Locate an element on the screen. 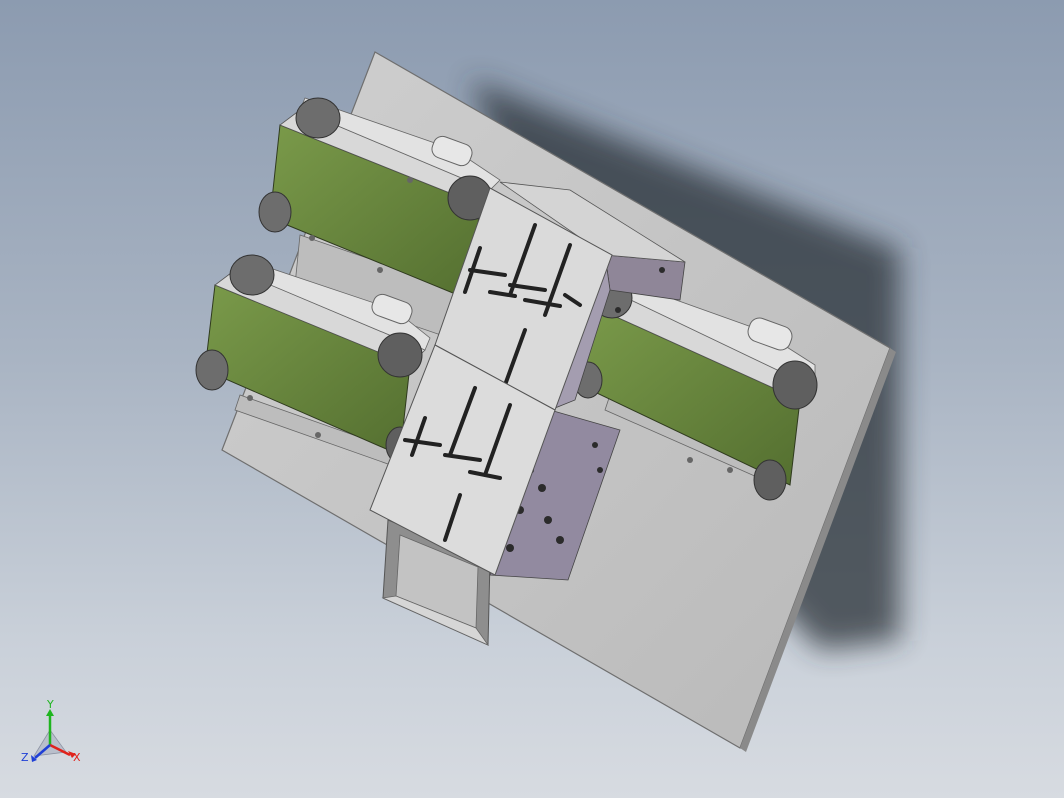 This screenshot has width=1064, height=798. x-axis-label: X is located at coordinates (77, 757).